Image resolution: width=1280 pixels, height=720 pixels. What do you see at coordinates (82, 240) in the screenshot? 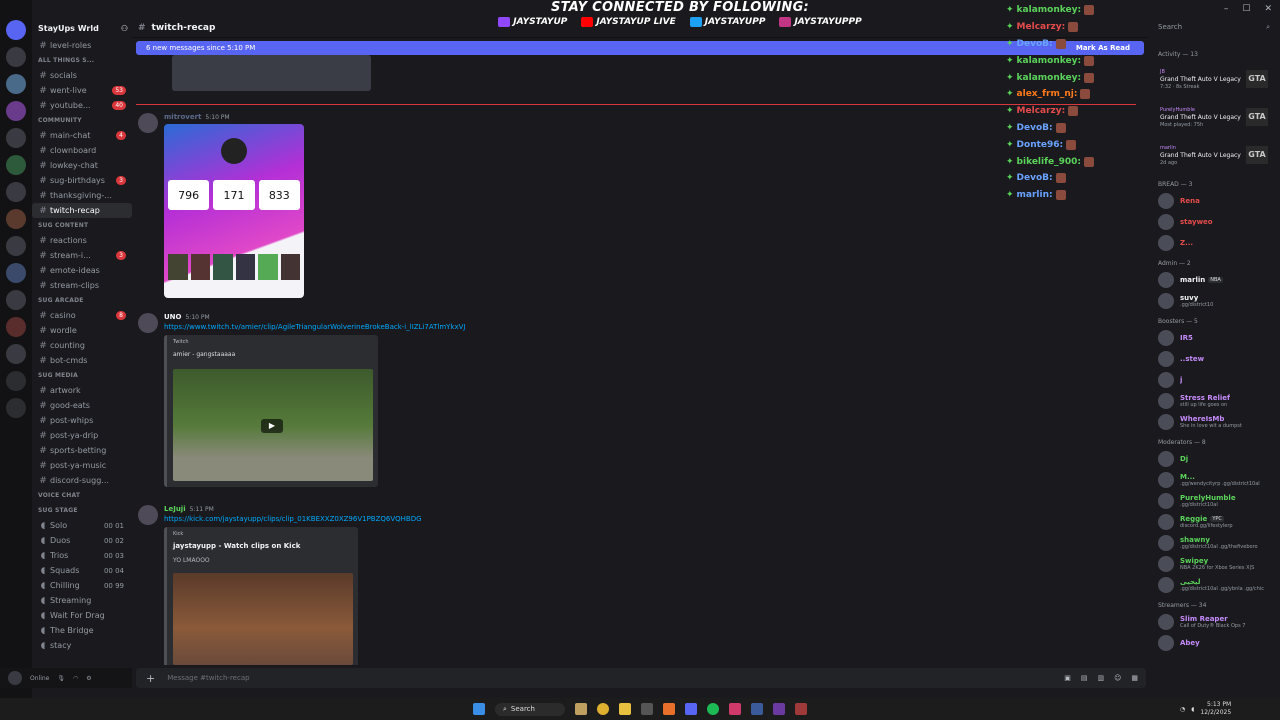
I see `channel-item: # reactions` at bounding box center [82, 240].